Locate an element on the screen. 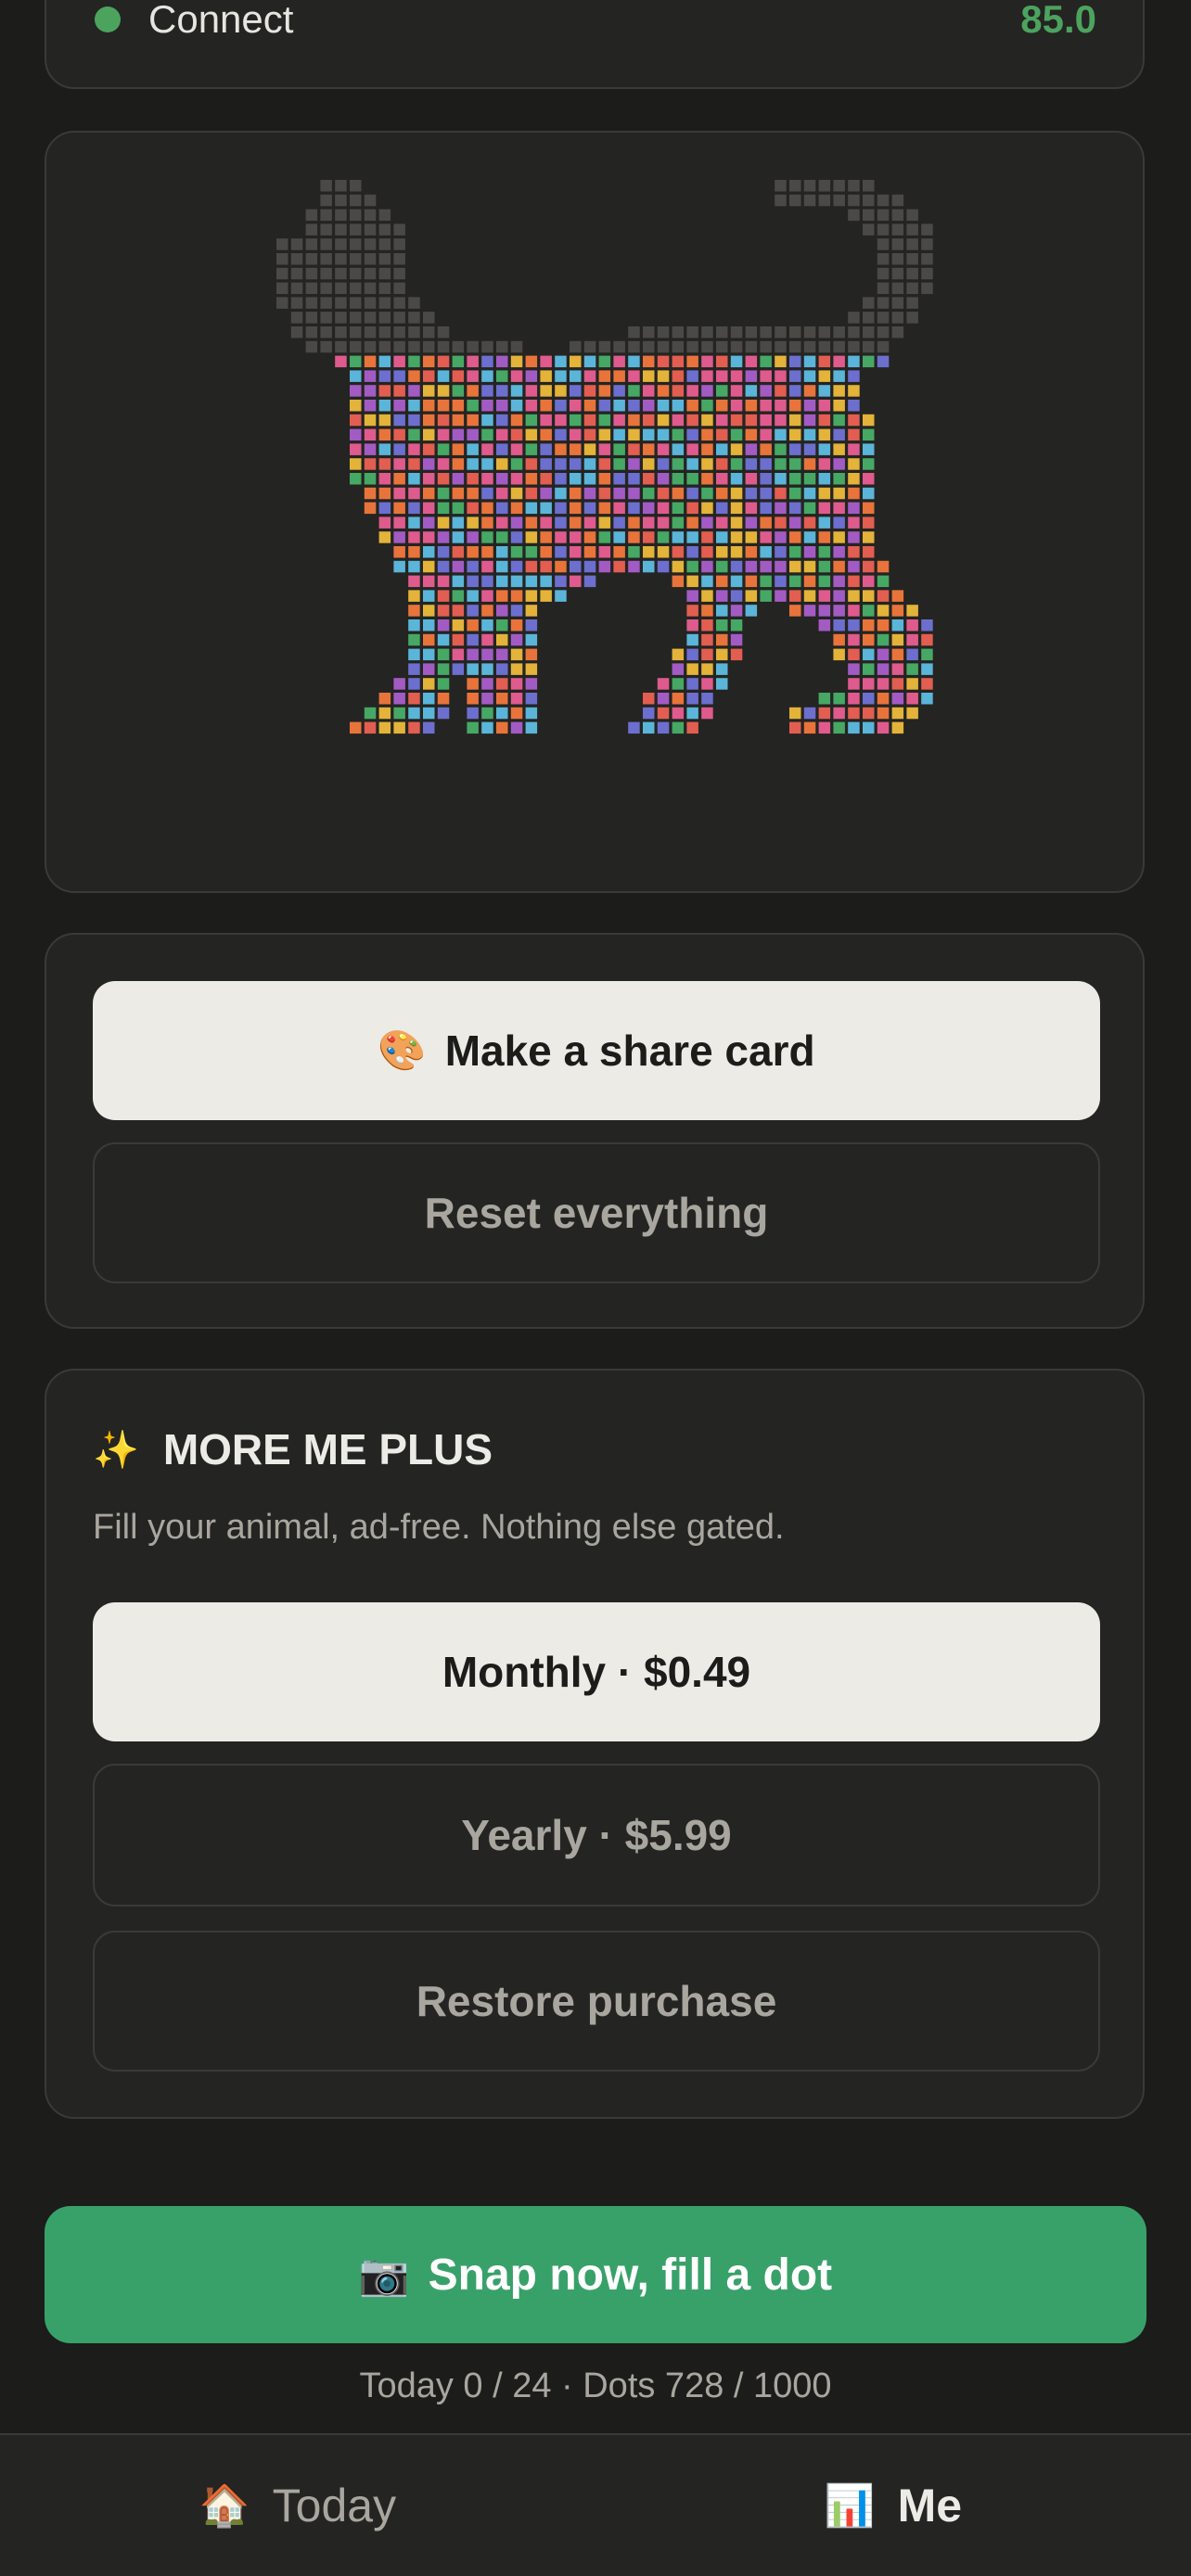  tab-today: 🏠 Today is located at coordinates (298, 2505).